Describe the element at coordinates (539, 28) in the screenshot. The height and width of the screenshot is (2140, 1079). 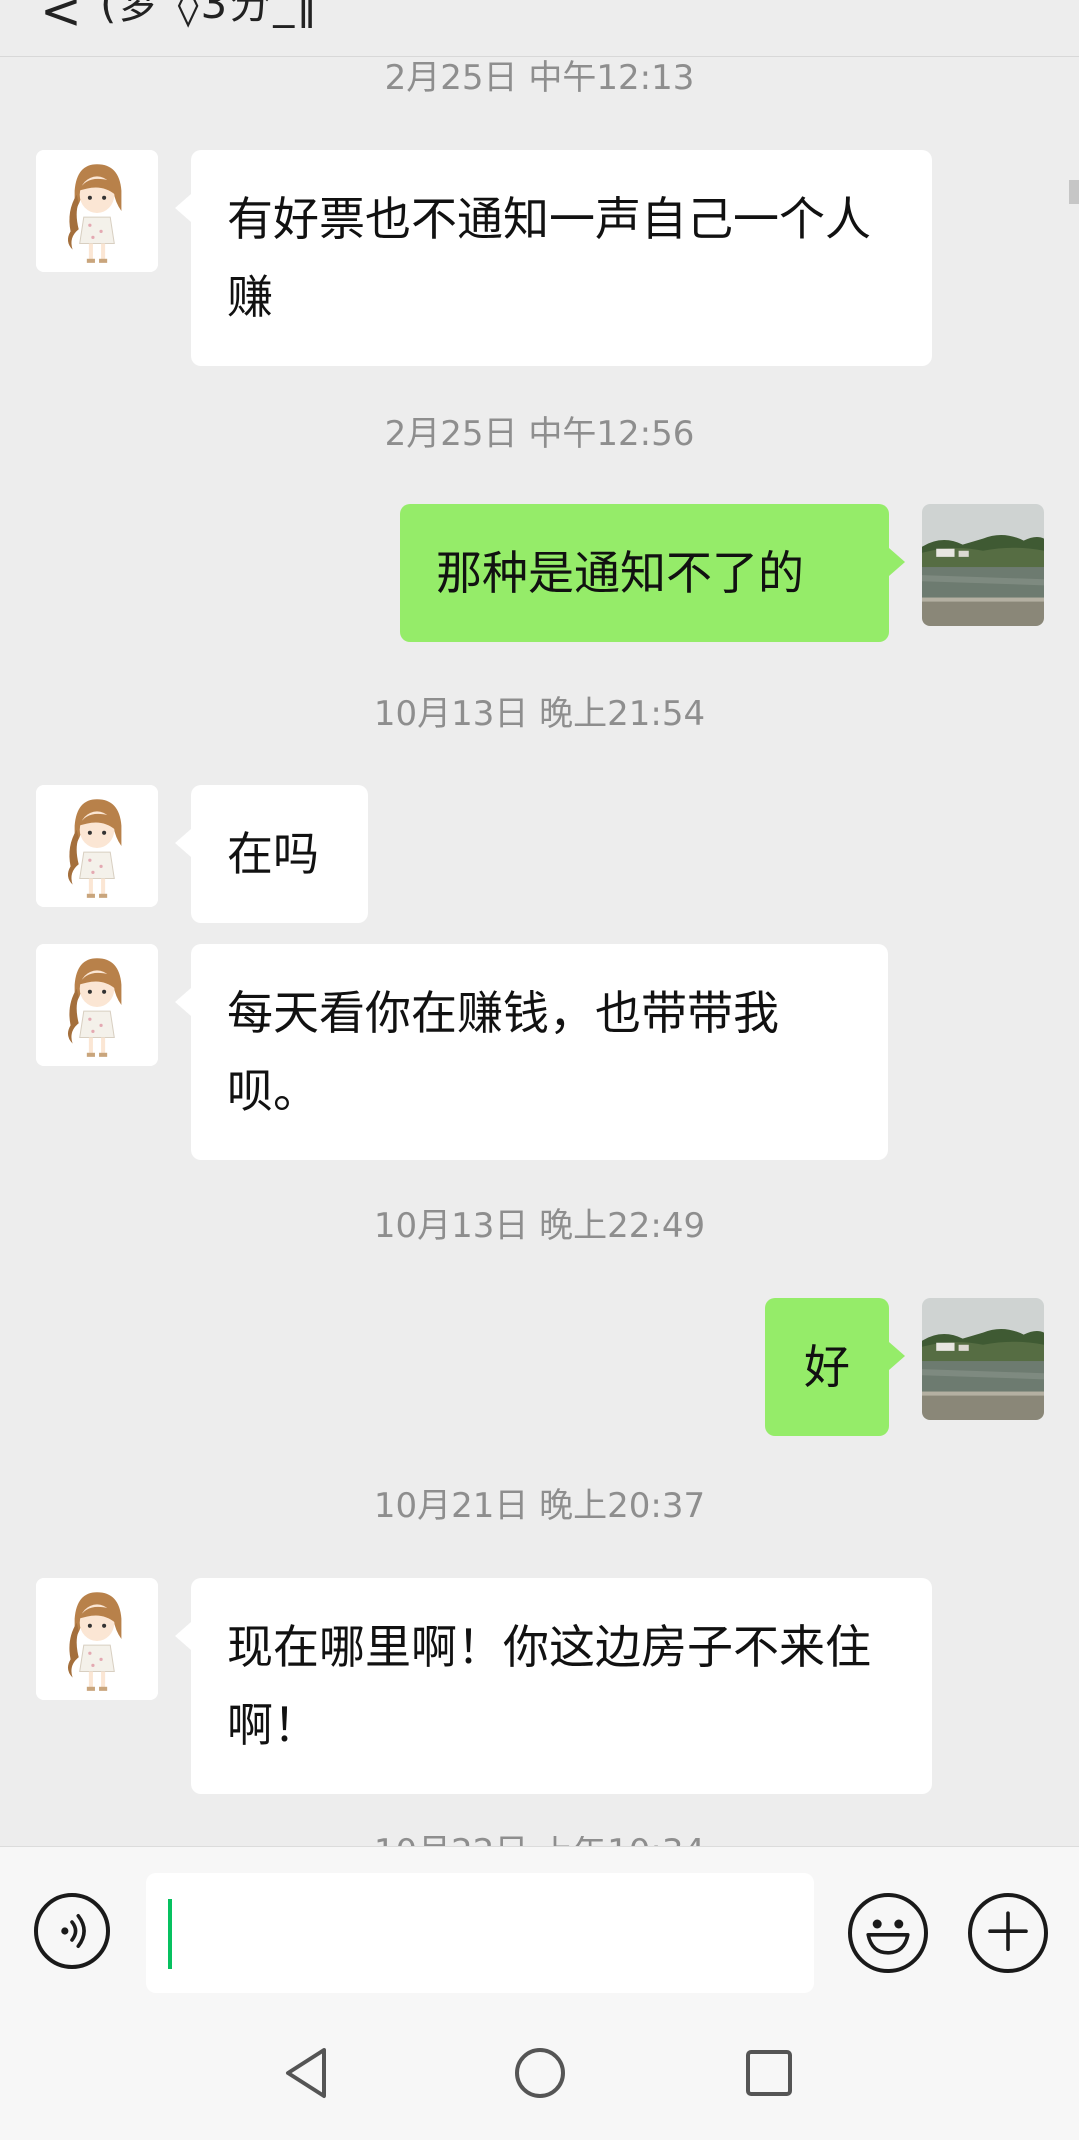
I see `chat-header: < (梦 ◊3分_‖` at that location.